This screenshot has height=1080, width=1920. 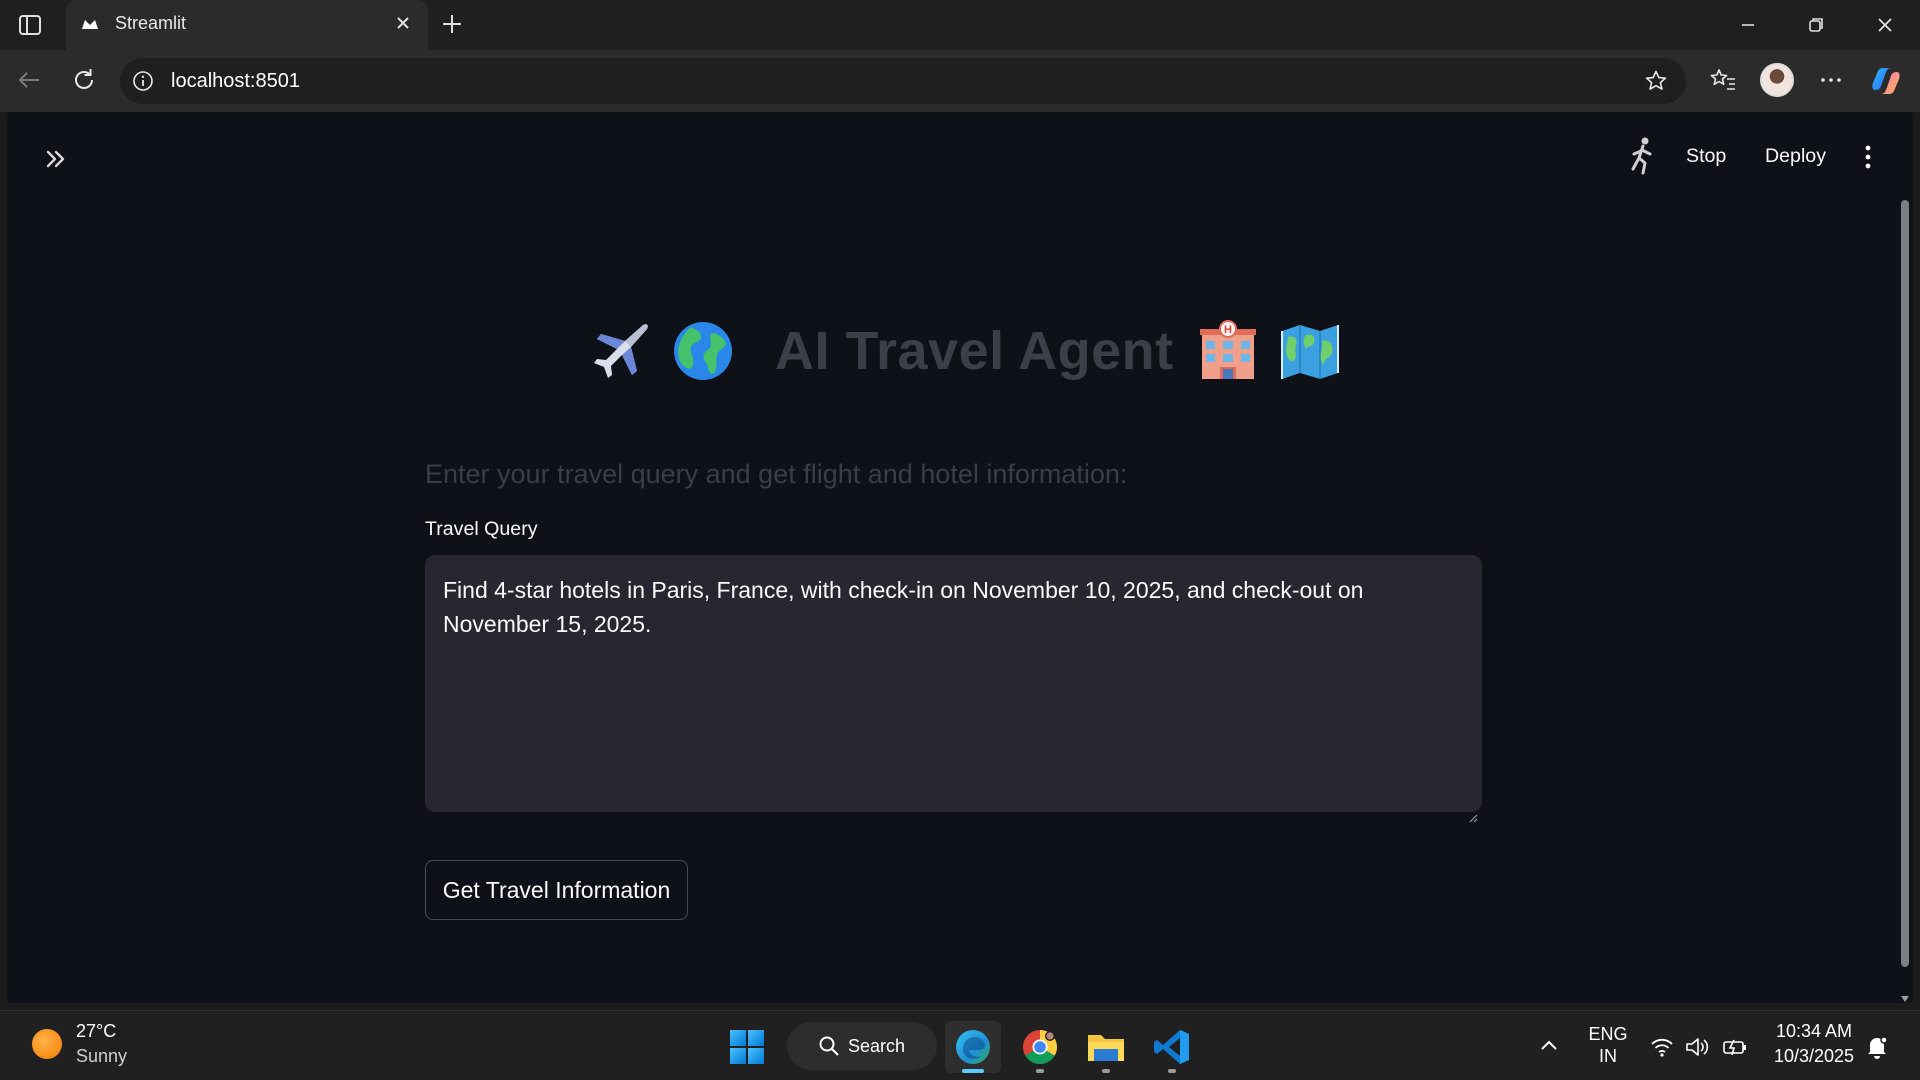 What do you see at coordinates (96, 1031) in the screenshot?
I see `weather-temperature: 27°C` at bounding box center [96, 1031].